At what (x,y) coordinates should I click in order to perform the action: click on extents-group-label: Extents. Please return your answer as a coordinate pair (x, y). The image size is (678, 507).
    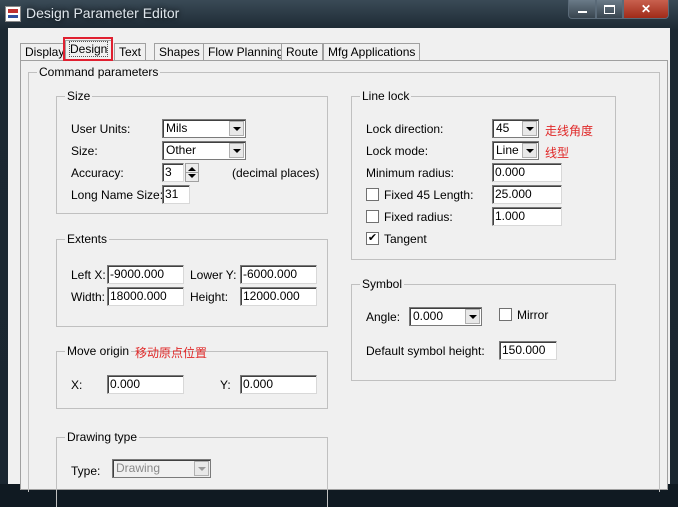
    Looking at the image, I should click on (87, 239).